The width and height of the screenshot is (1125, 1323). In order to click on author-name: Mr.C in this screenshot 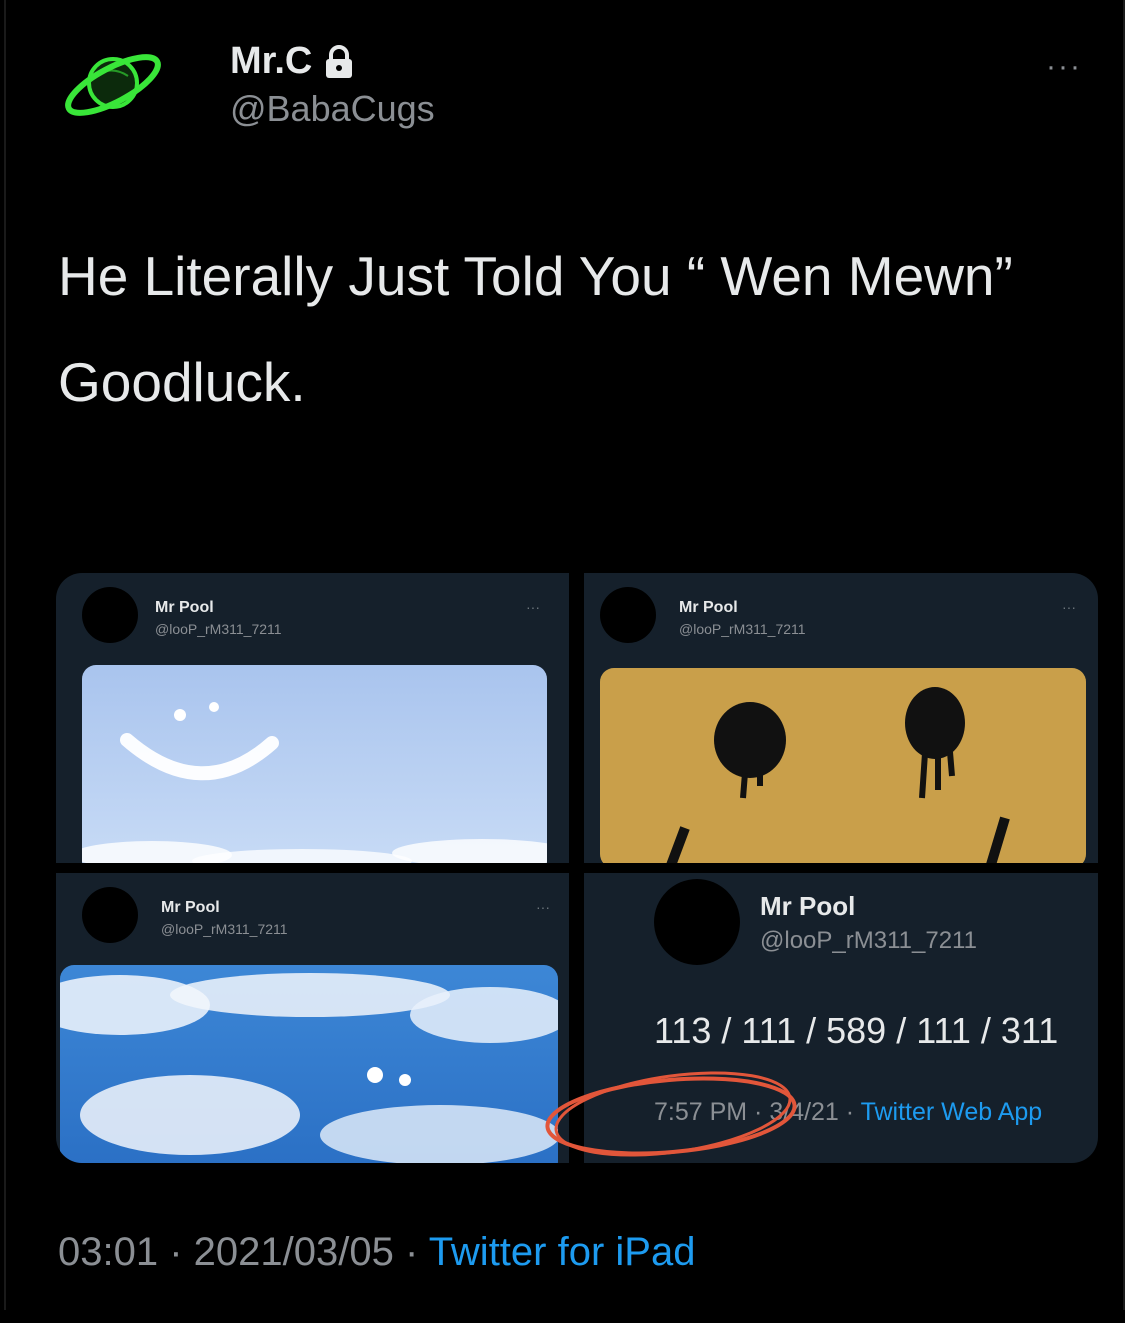, I will do `click(271, 61)`.